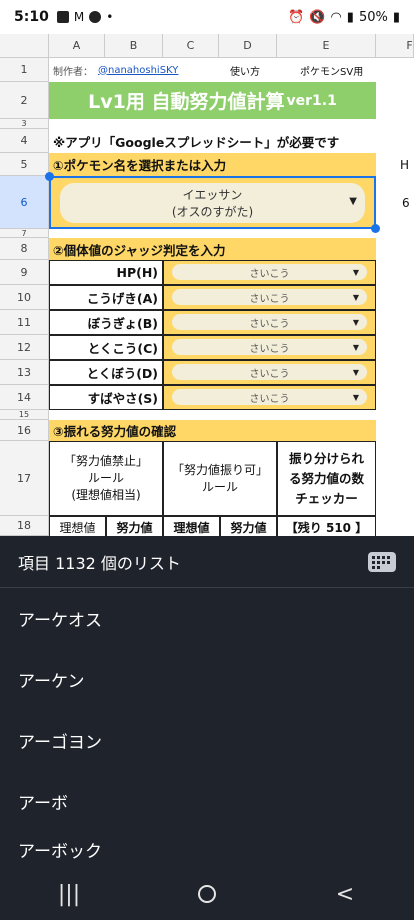  I want to click on list-item: アーゴヨン, so click(207, 740).